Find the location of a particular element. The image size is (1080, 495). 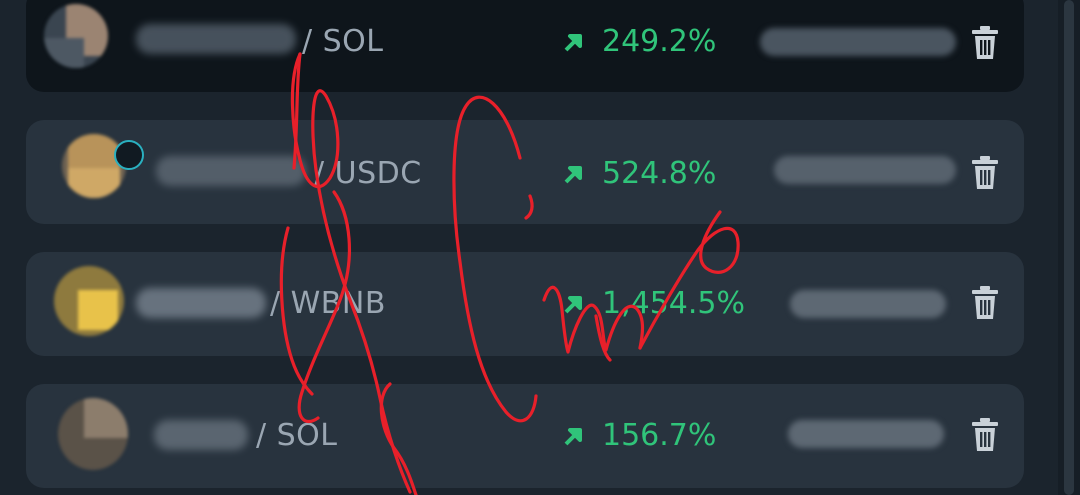

pair-label: / WBNB is located at coordinates (328, 303).